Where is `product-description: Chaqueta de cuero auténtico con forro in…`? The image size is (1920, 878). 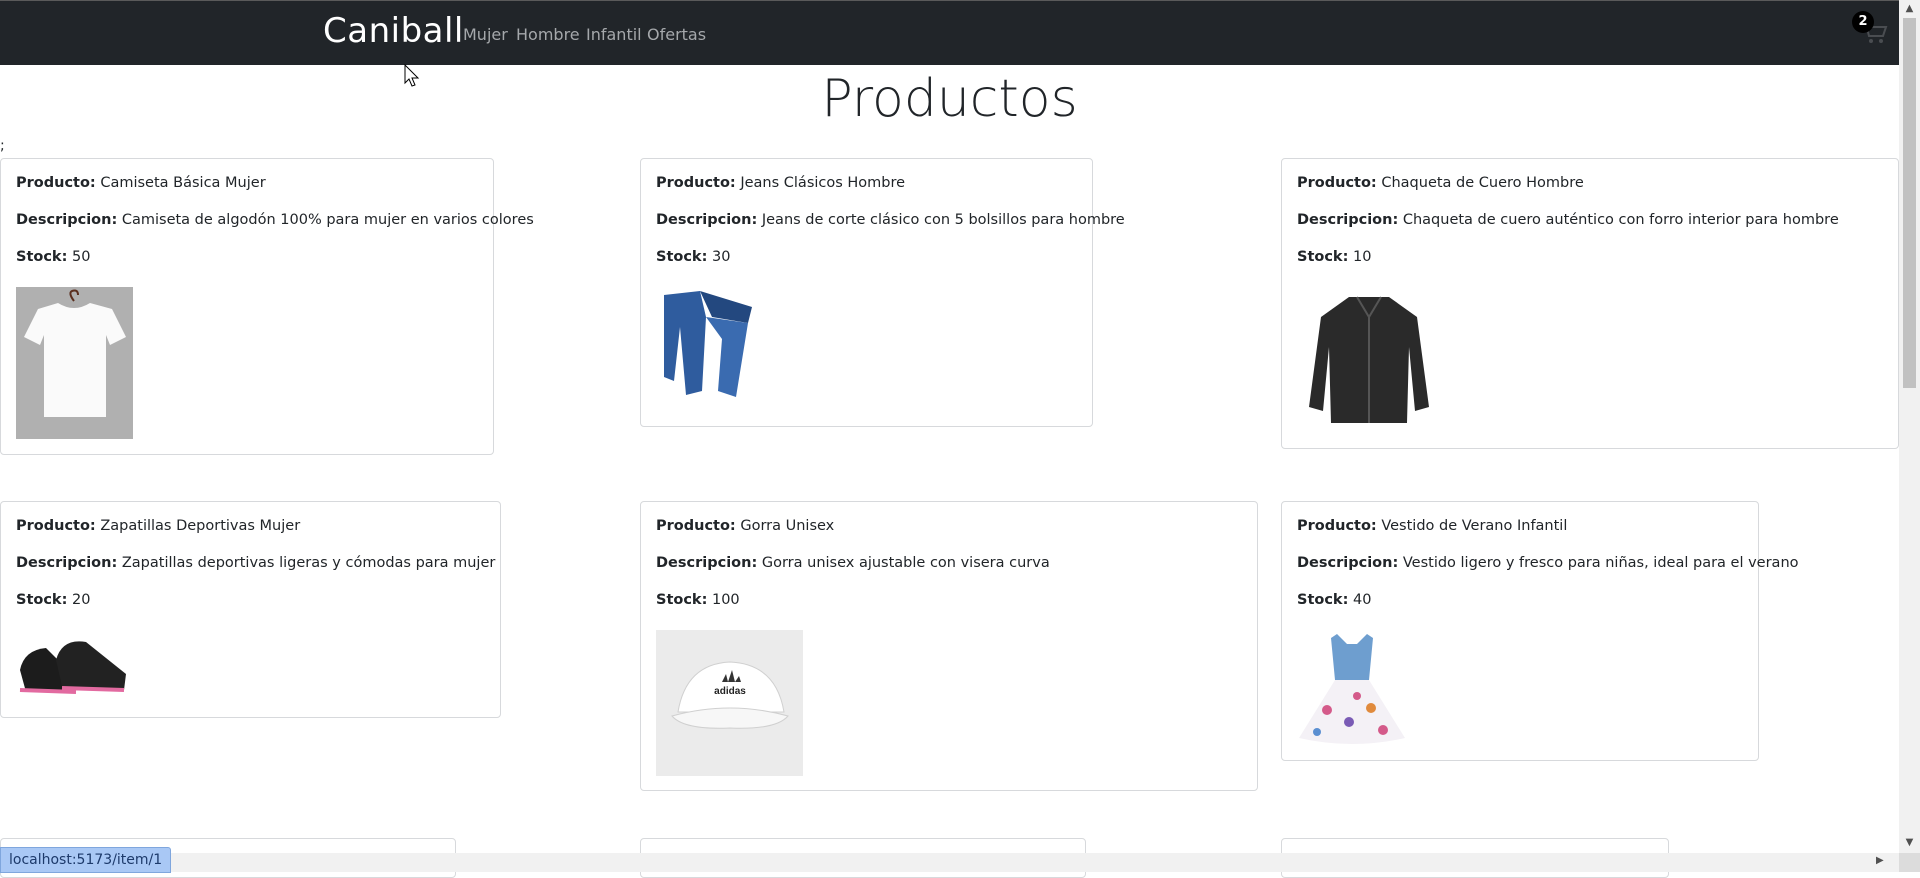 product-description: Chaqueta de cuero auténtico con forro in… is located at coordinates (1620, 220).